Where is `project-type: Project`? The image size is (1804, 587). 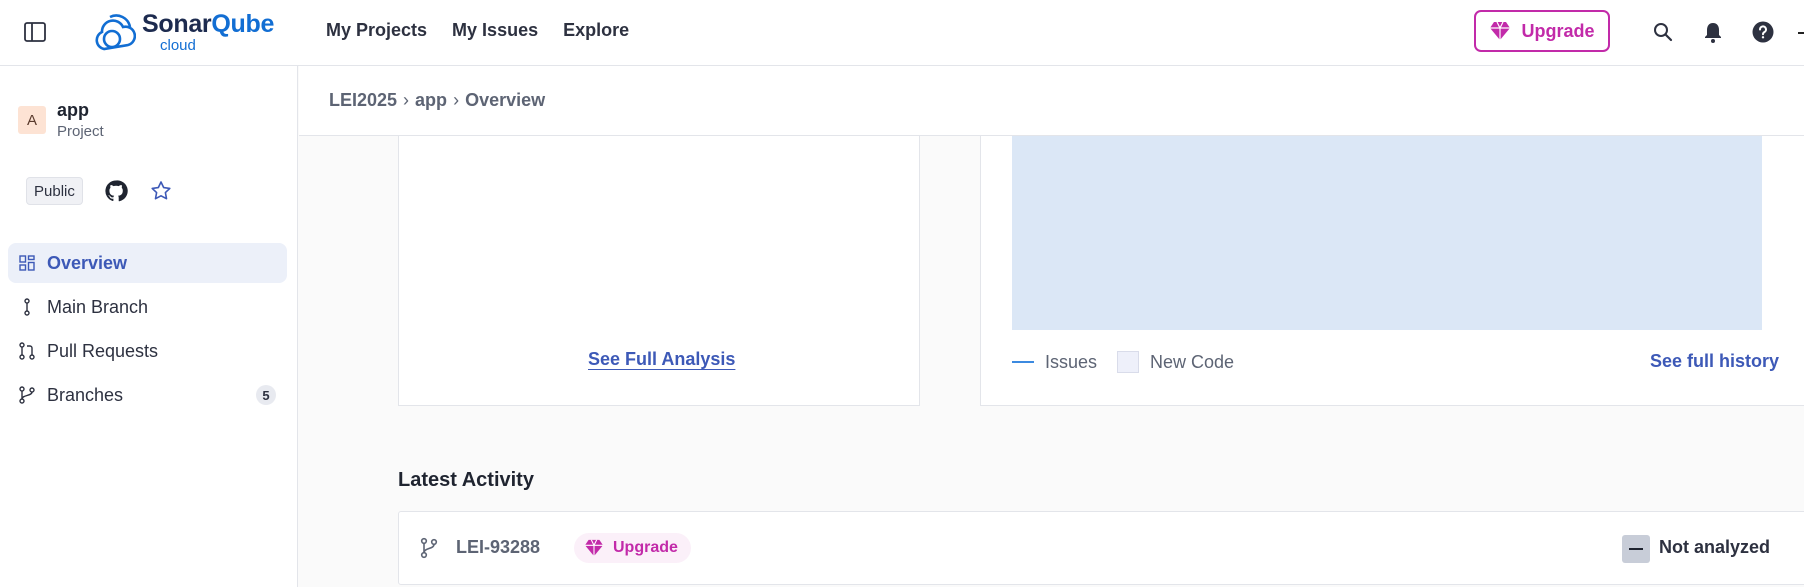
project-type: Project is located at coordinates (80, 131).